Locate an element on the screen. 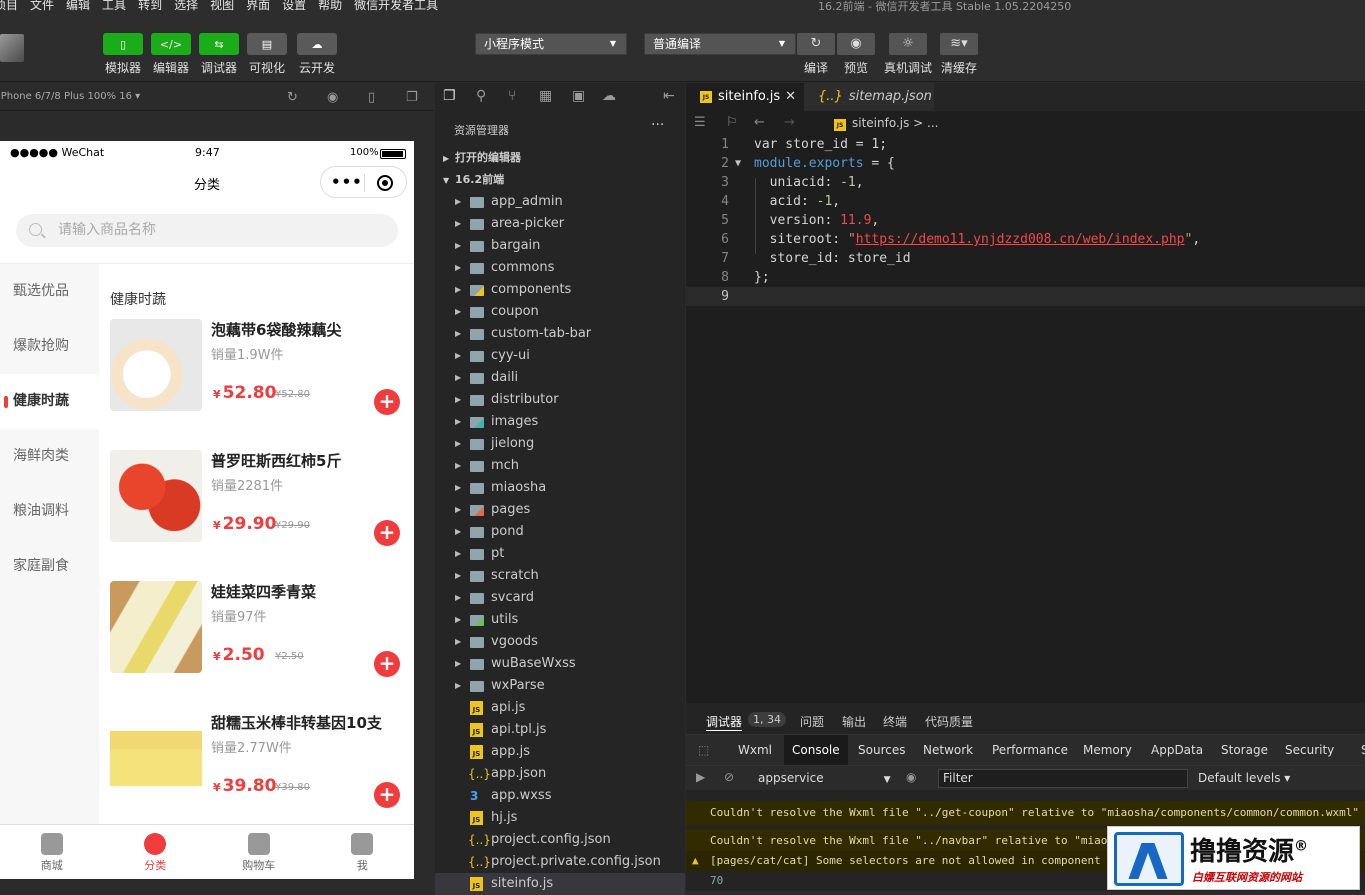  tab-appdata: AppData is located at coordinates (1177, 750).